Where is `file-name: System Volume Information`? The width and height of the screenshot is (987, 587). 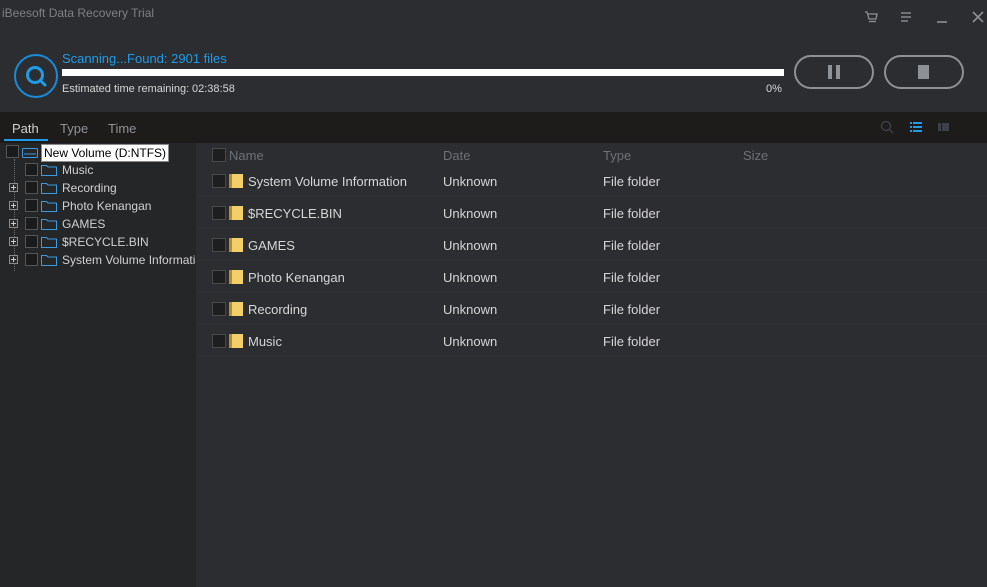
file-name: System Volume Information is located at coordinates (327, 181).